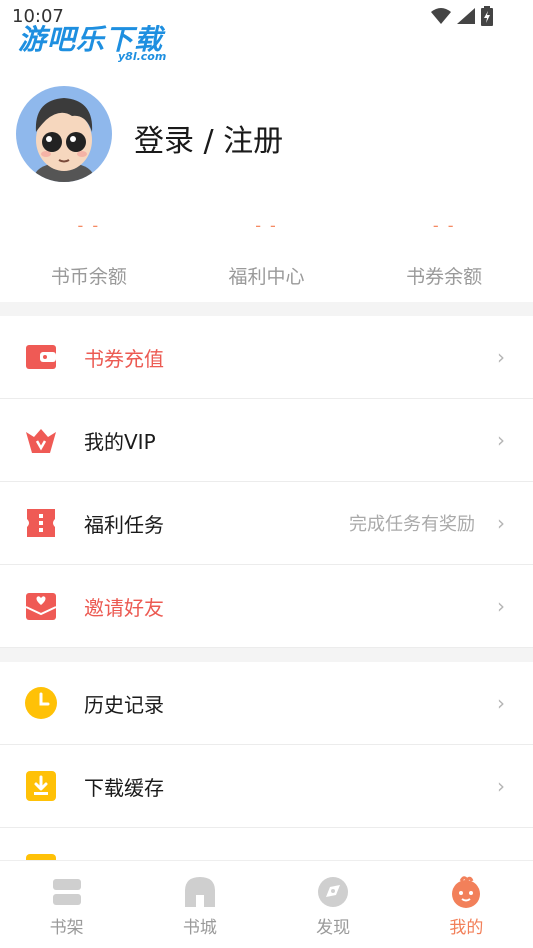  I want to click on stat-label: 福利中心, so click(266, 277).